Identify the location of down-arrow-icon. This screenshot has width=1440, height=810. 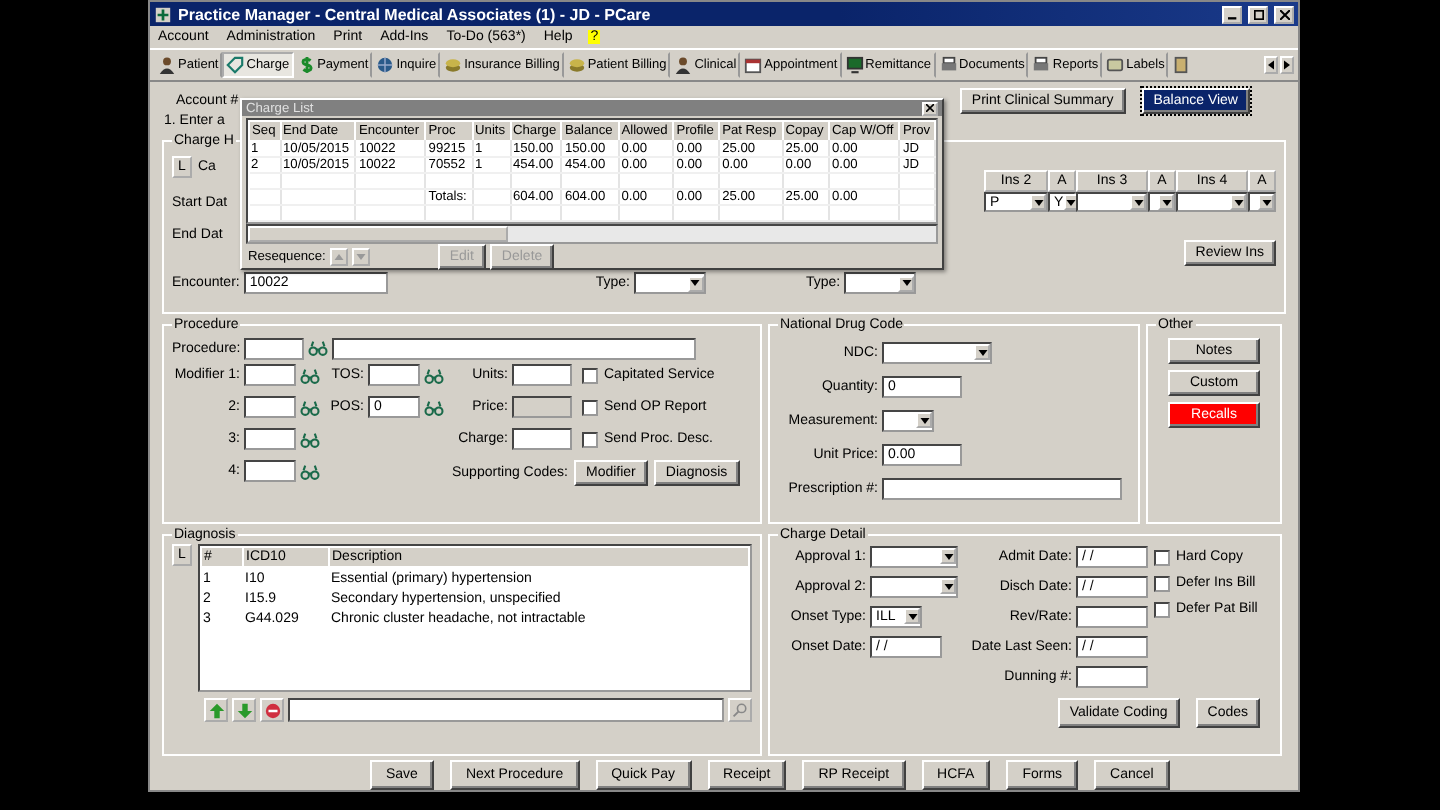
(244, 710).